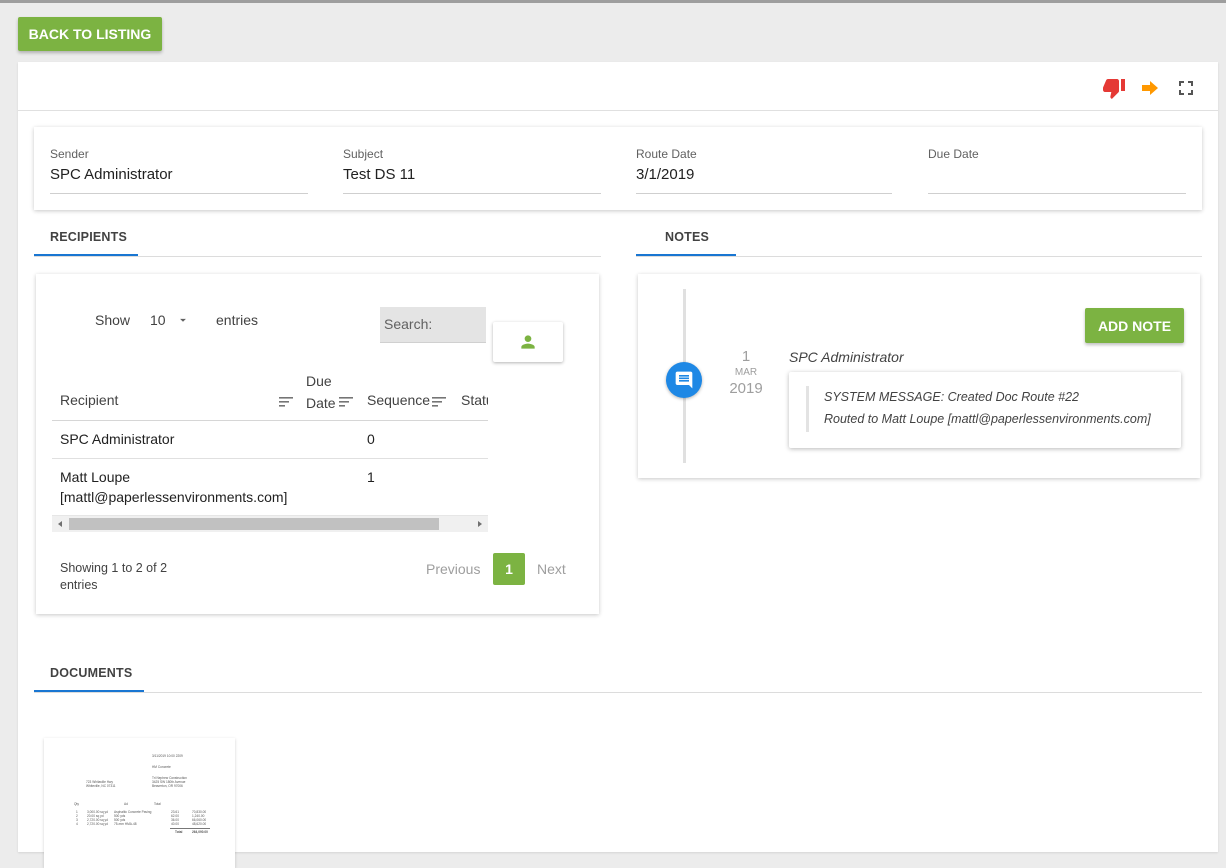 This screenshot has height=868, width=1226. I want to click on add-recipient-button, so click(528, 342).